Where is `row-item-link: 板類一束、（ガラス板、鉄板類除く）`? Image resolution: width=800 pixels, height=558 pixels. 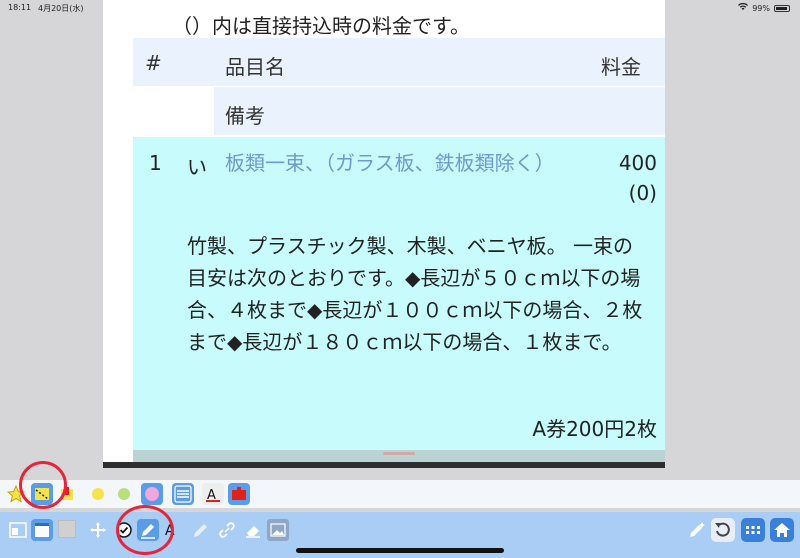
row-item-link: 板類一束、（ガラス板、鉄板類除く） is located at coordinates (405, 163).